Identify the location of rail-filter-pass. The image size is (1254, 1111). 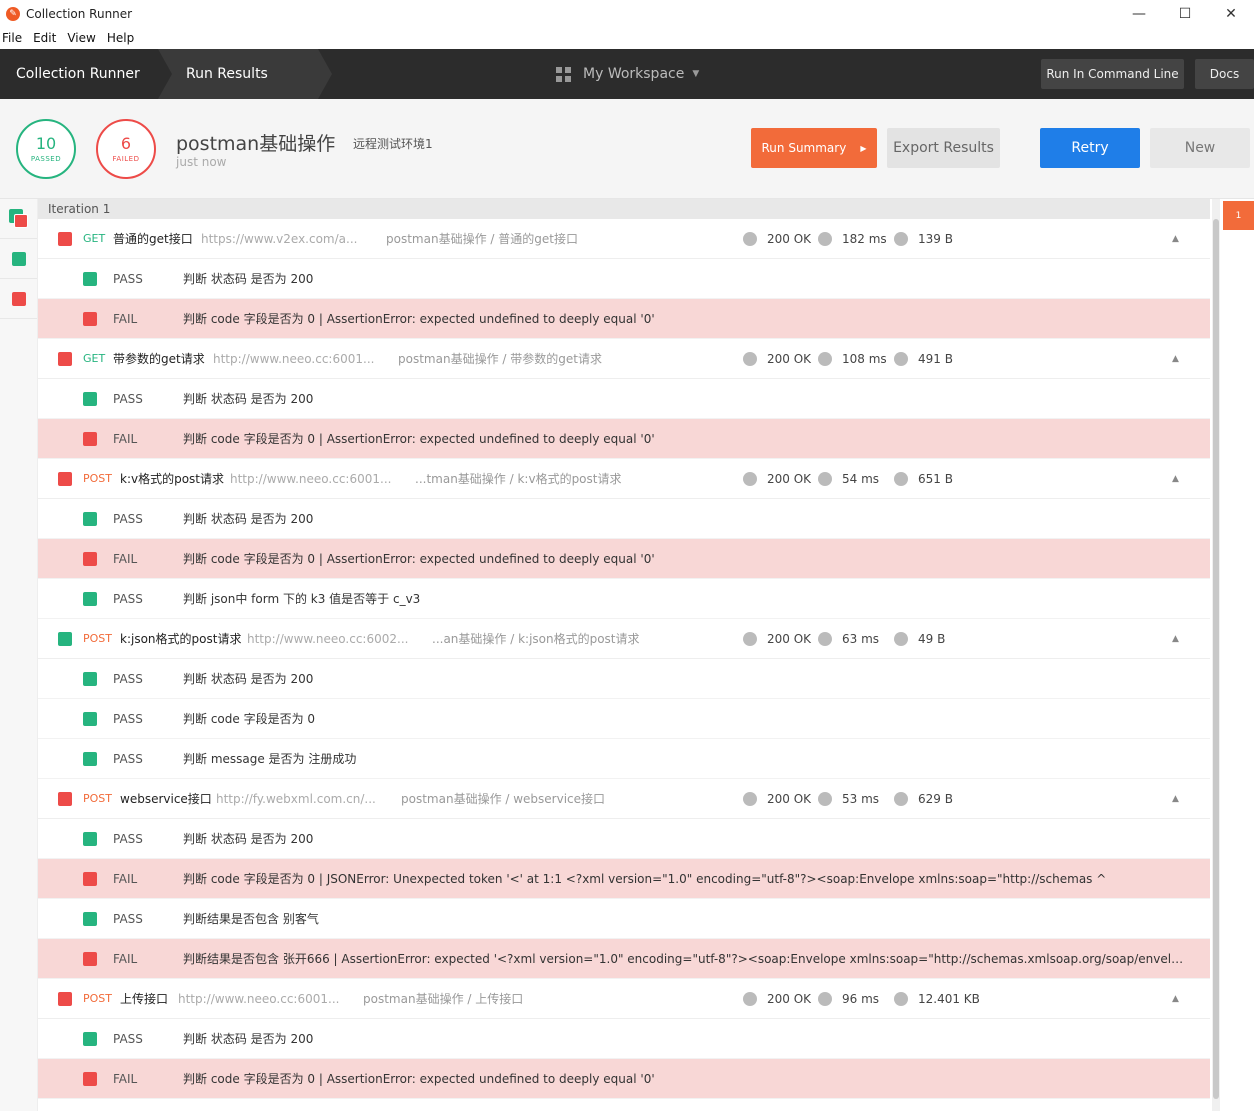
(18, 259).